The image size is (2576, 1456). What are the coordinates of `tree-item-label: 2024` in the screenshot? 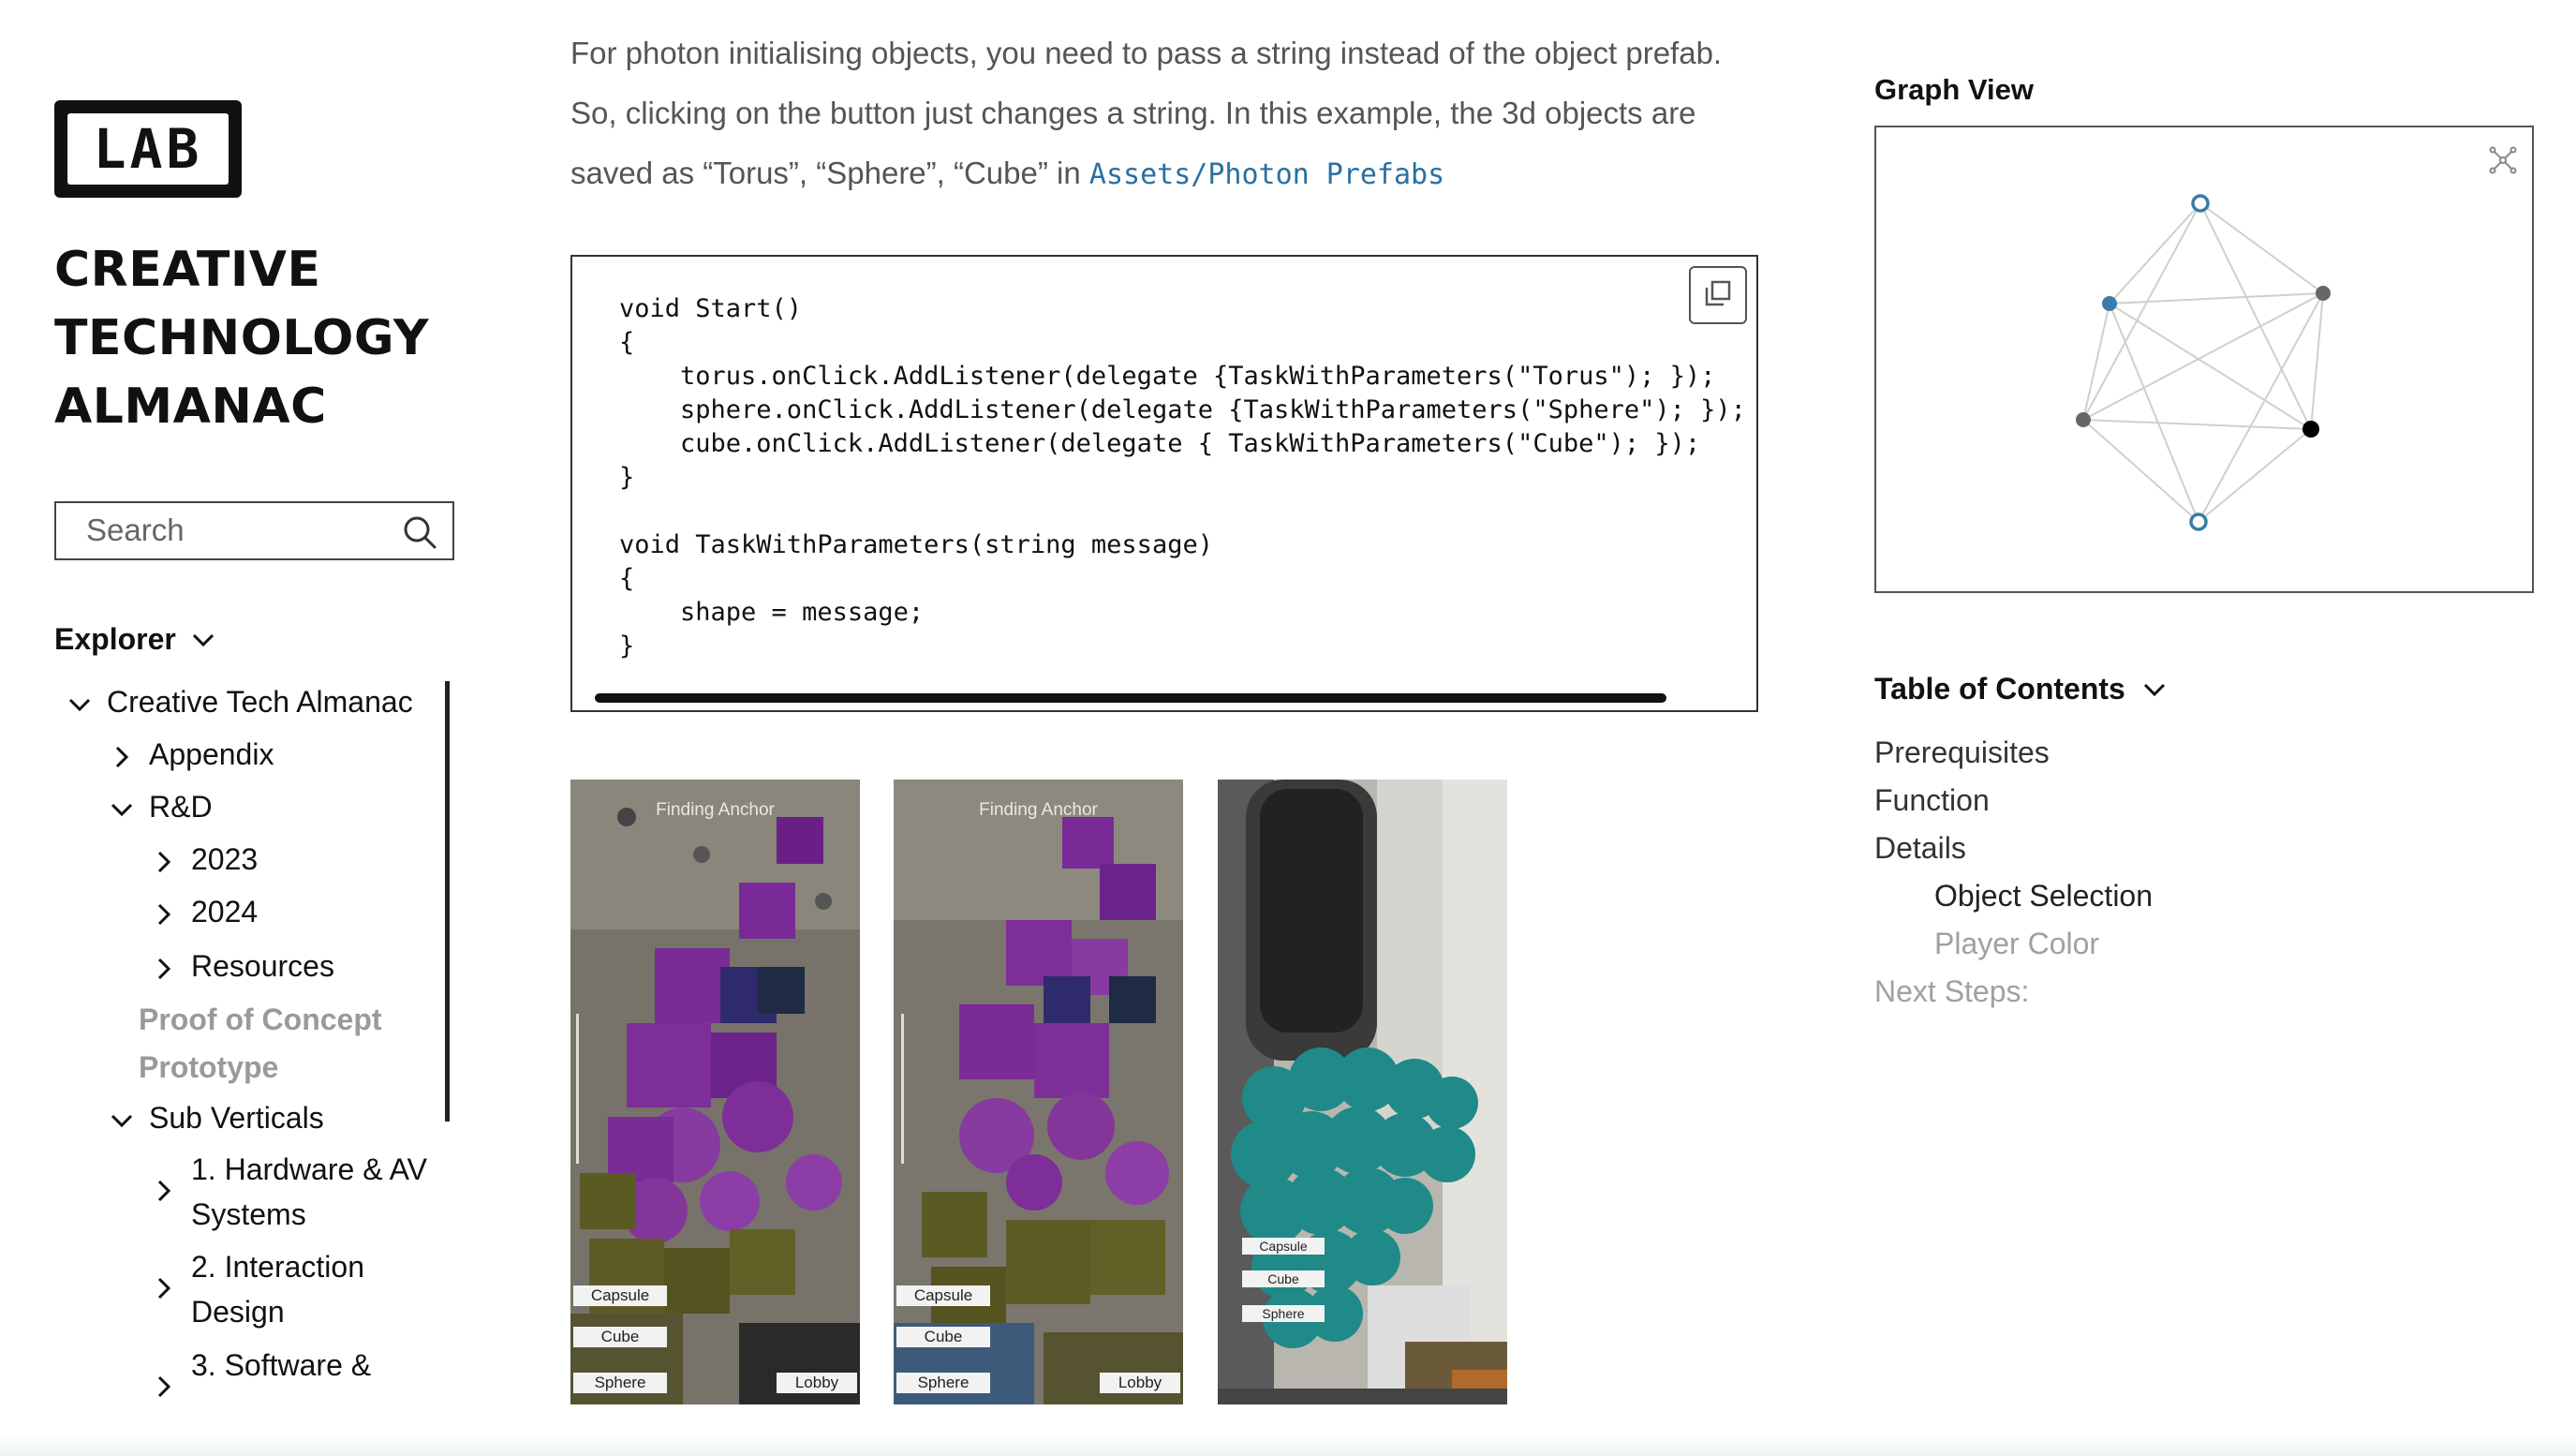 It's located at (225, 912).